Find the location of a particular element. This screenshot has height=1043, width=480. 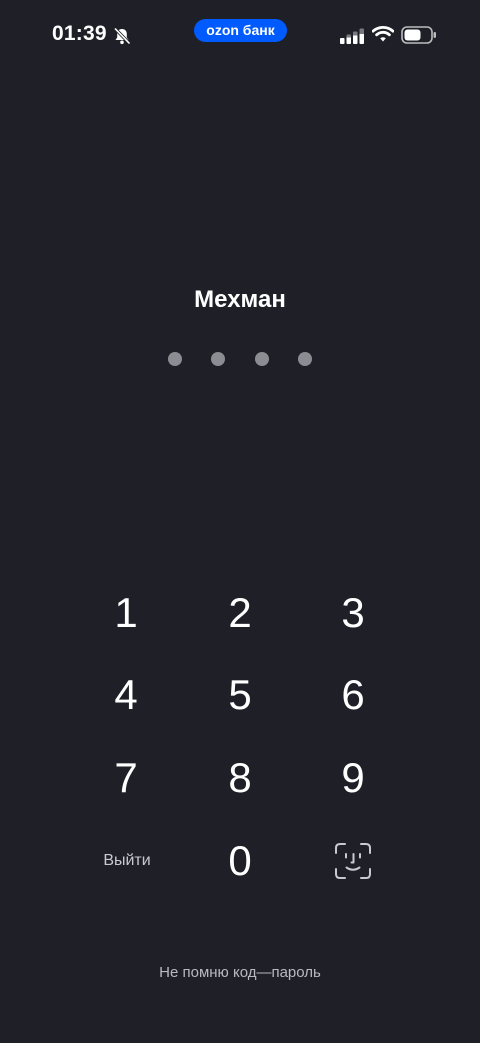

logout-button: Выйти is located at coordinates (127, 861).